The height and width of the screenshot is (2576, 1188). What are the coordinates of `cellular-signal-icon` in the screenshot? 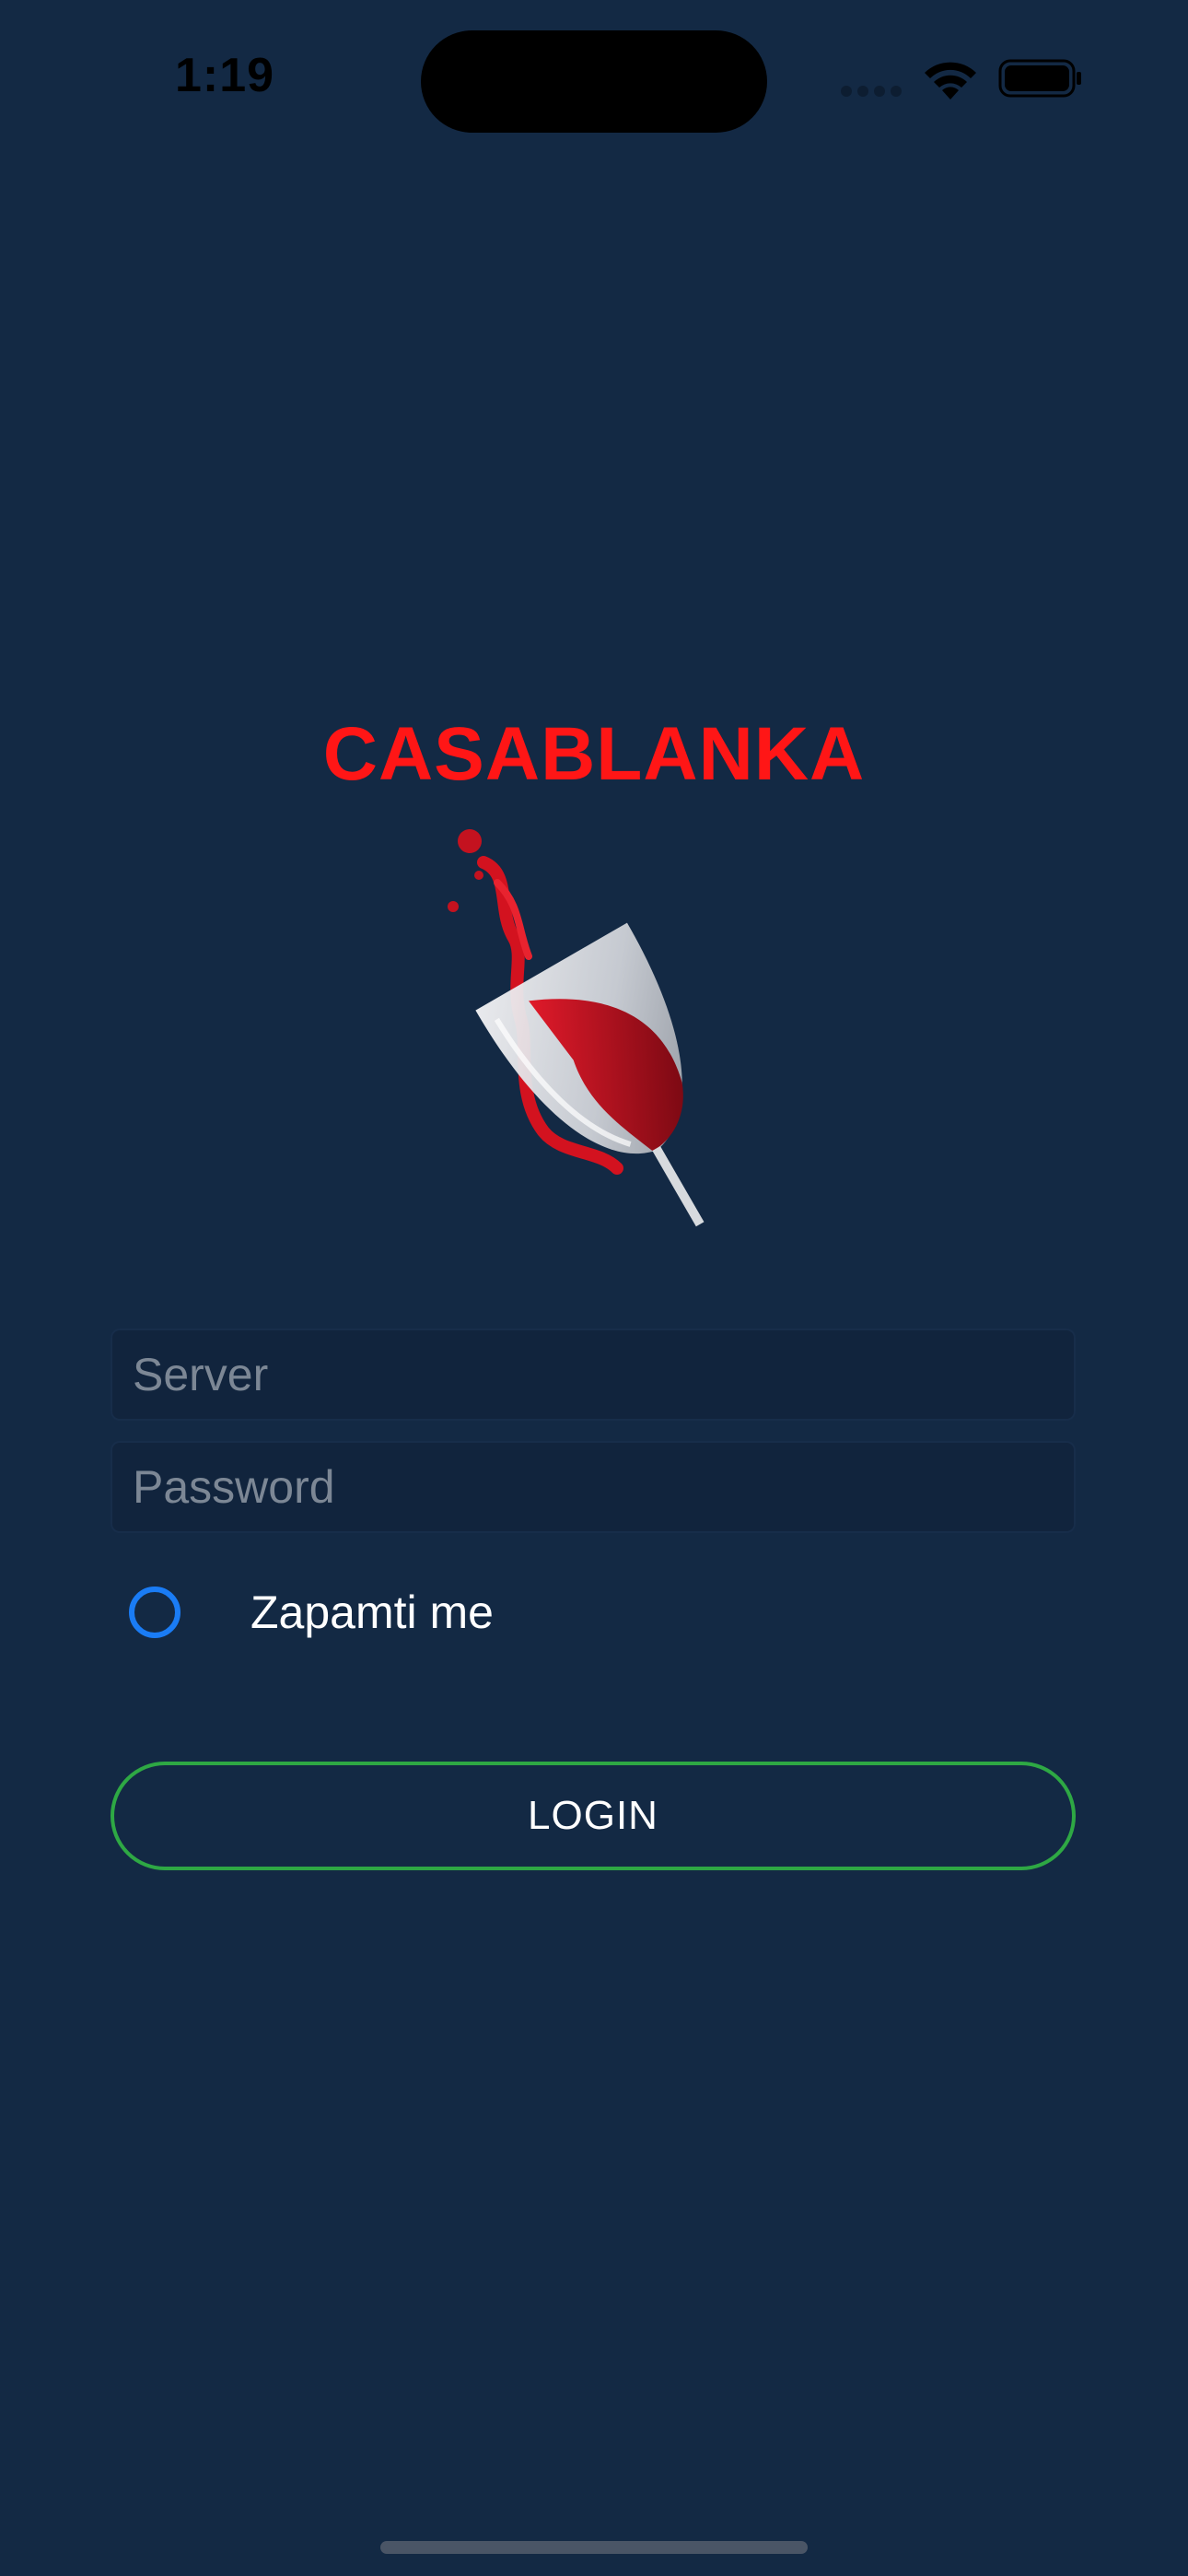 It's located at (871, 91).